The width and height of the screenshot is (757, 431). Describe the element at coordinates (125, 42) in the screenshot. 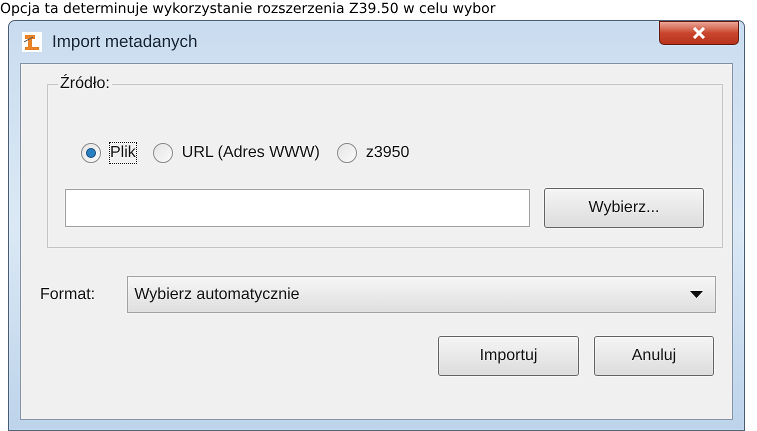

I see `window-title: Import metadanych` at that location.